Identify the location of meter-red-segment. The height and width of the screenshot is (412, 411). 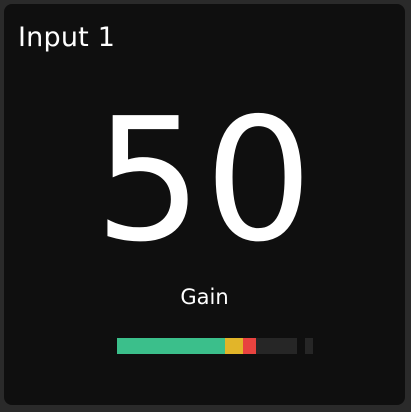
(249, 346).